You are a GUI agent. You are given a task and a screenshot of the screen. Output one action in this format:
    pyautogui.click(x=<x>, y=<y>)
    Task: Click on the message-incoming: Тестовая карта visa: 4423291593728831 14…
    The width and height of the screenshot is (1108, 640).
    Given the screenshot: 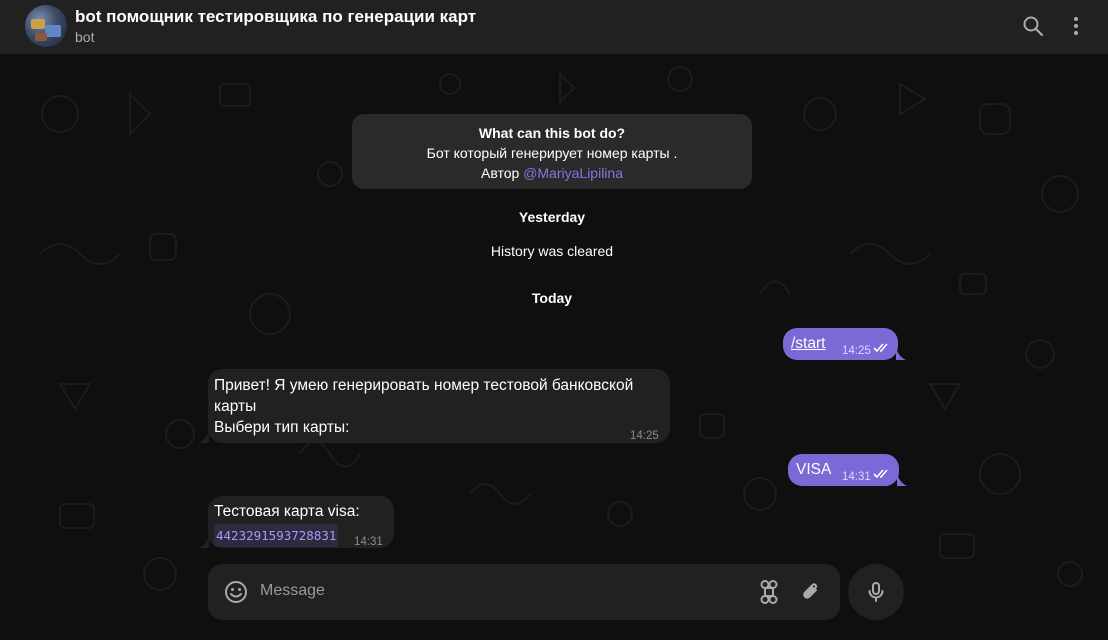 What is the action you would take?
    pyautogui.click(x=301, y=522)
    